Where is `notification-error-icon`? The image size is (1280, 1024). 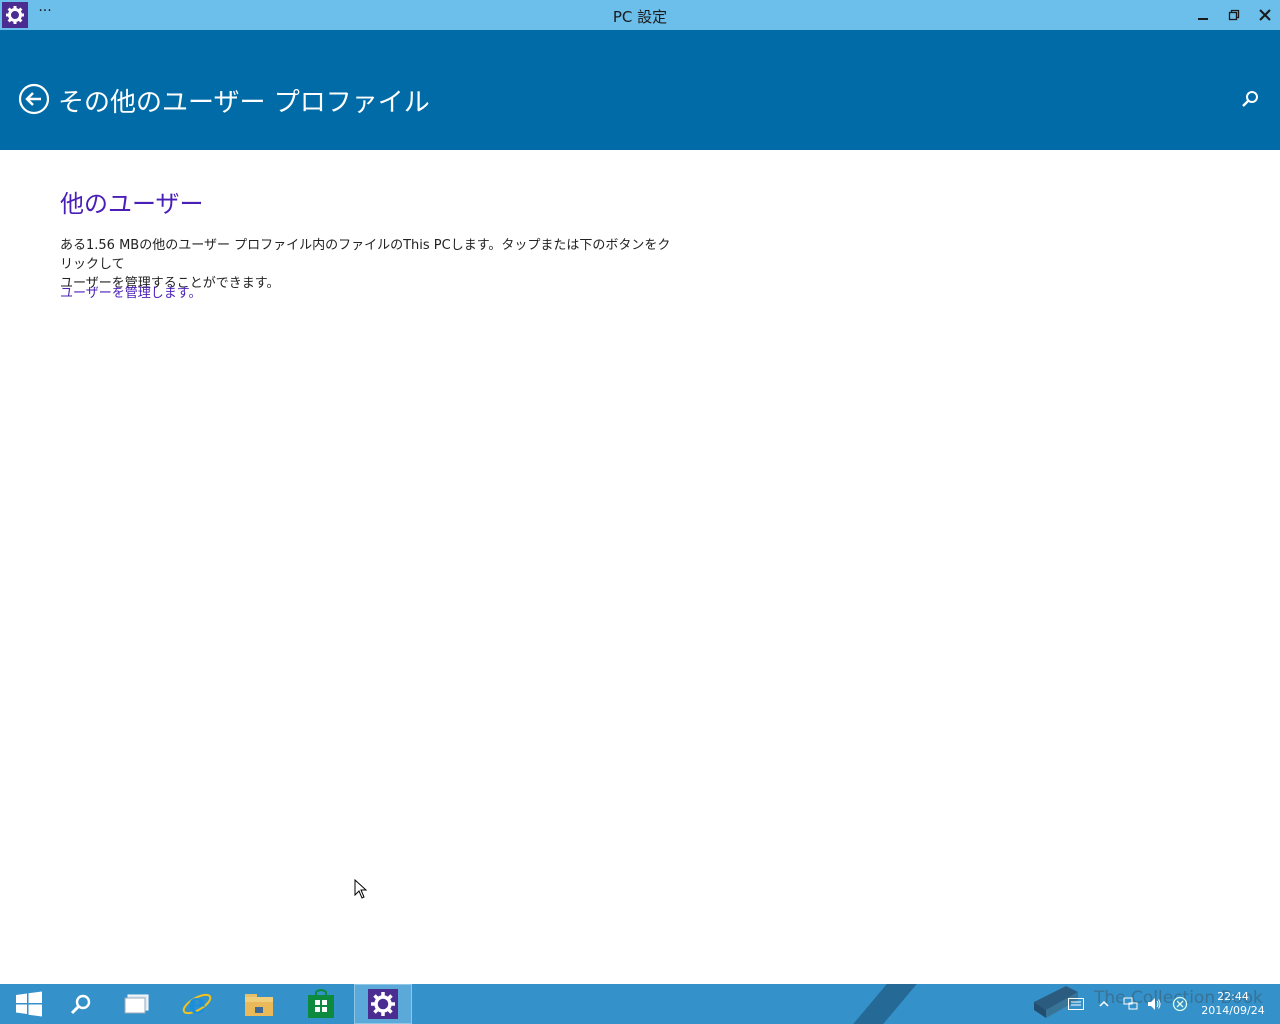
notification-error-icon is located at coordinates (1180, 1004).